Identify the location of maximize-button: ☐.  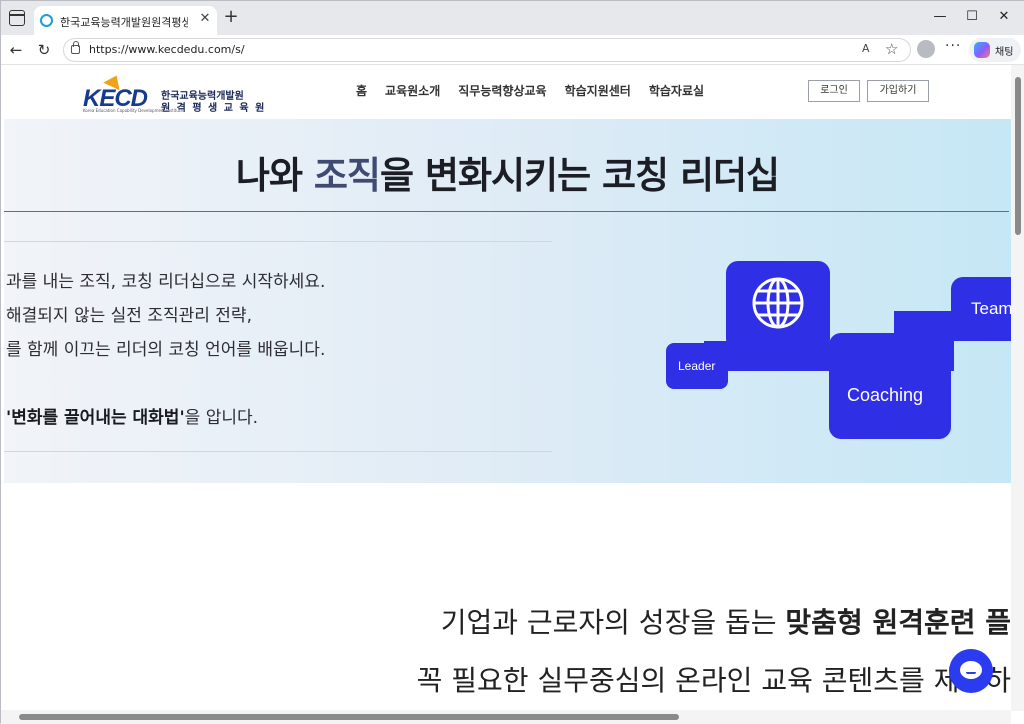
(972, 17).